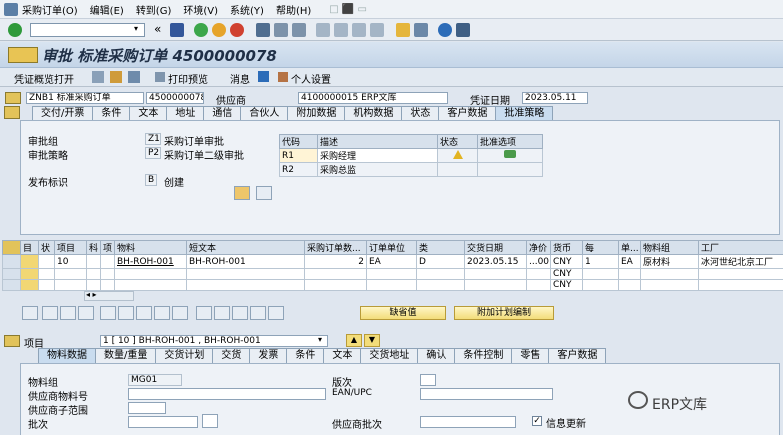  What do you see at coordinates (63, 113) in the screenshot?
I see `tab-delivery-invoice: 交付/开票` at bounding box center [63, 113].